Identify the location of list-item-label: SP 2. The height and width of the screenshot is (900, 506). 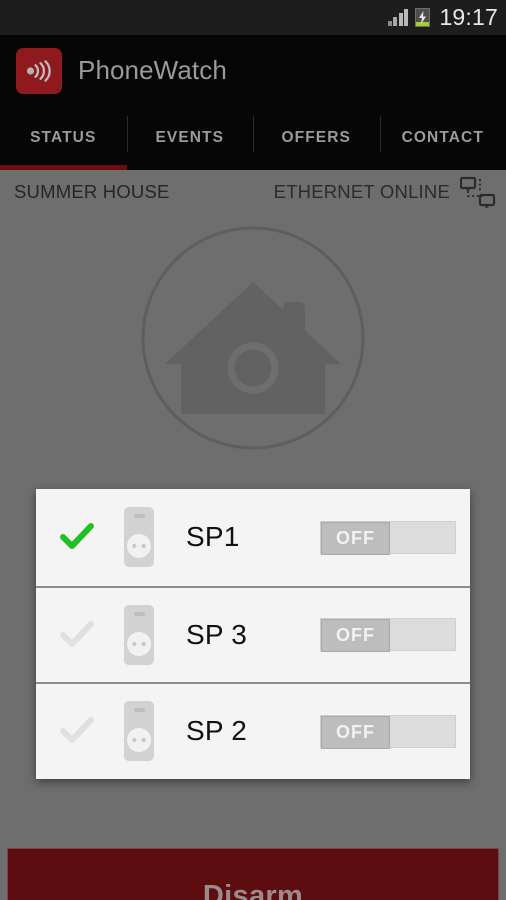
(216, 731).